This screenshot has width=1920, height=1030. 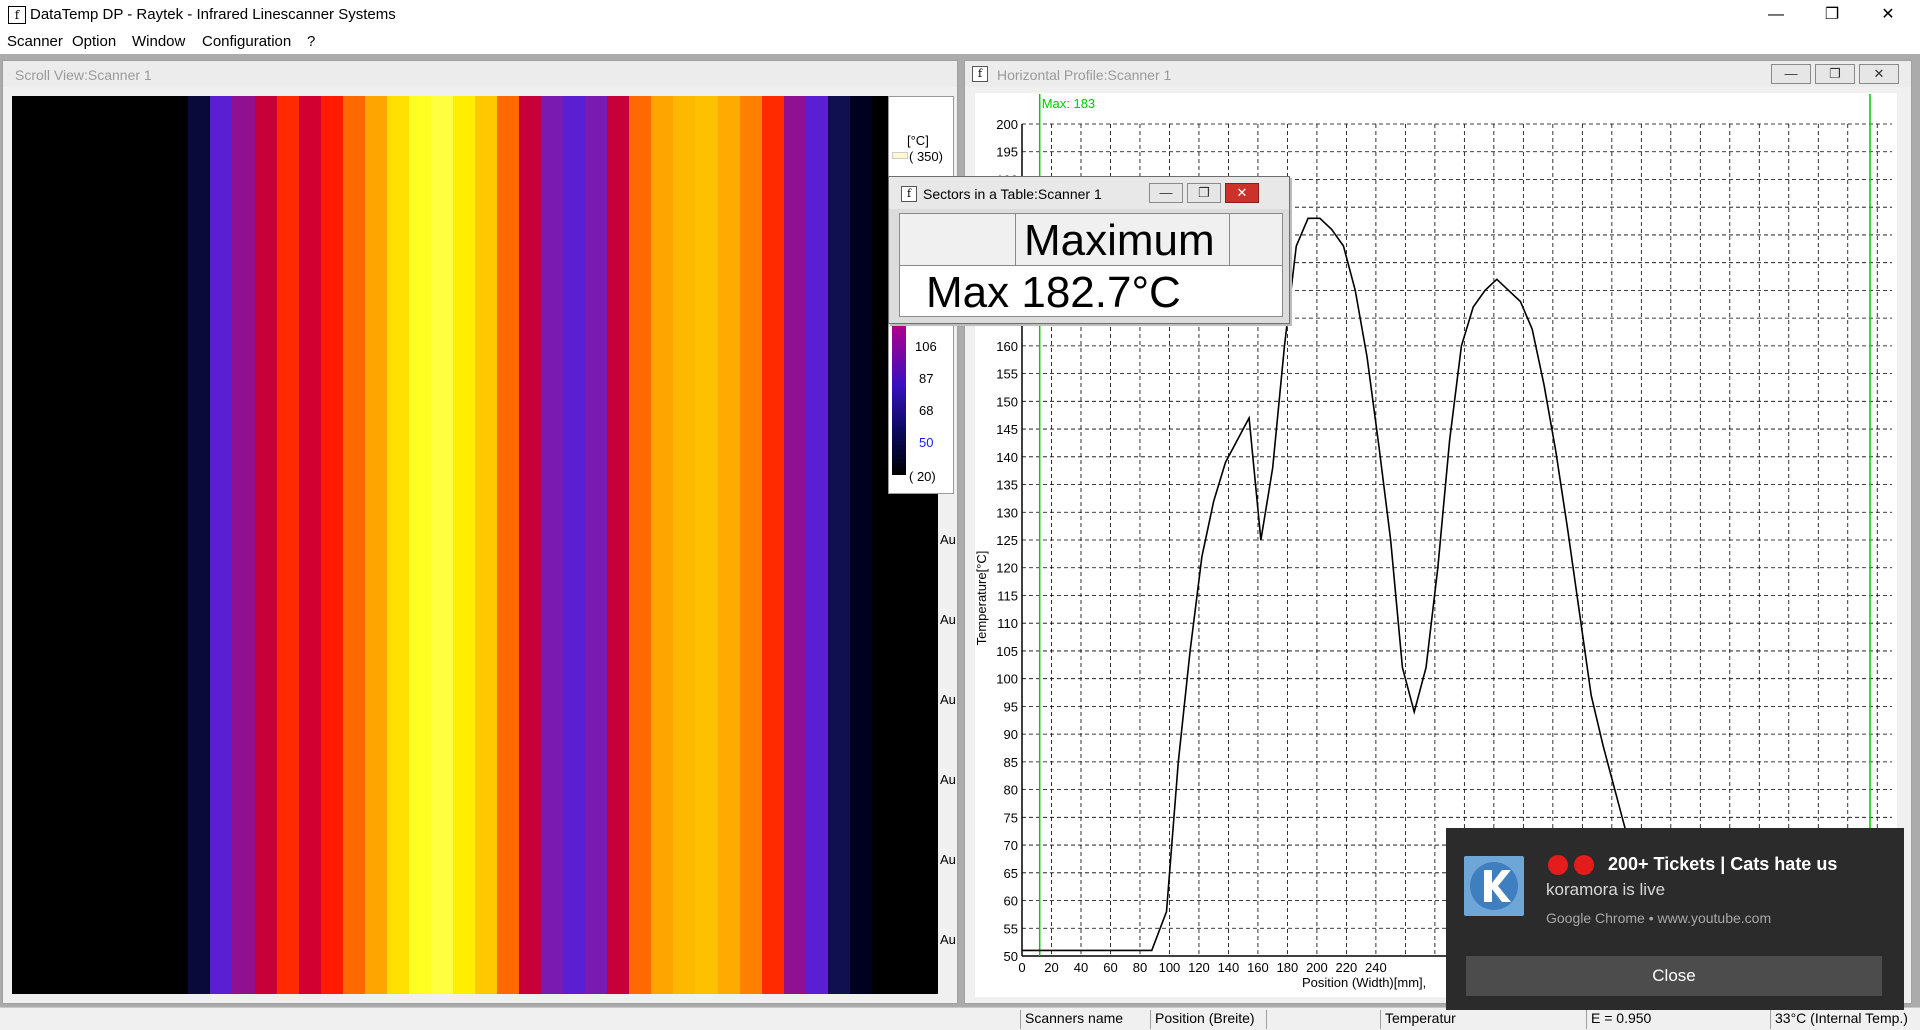 I want to click on sectors-restore-button: ❐, so click(x=1204, y=193).